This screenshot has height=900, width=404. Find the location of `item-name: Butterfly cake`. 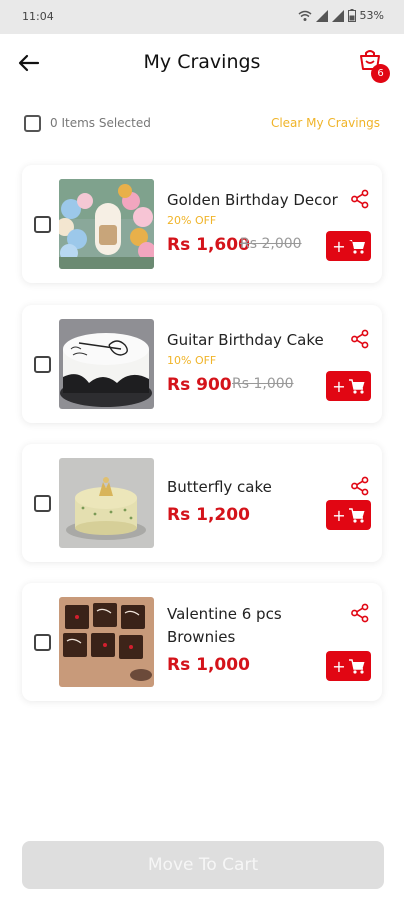

item-name: Butterfly cake is located at coordinates (219, 487).